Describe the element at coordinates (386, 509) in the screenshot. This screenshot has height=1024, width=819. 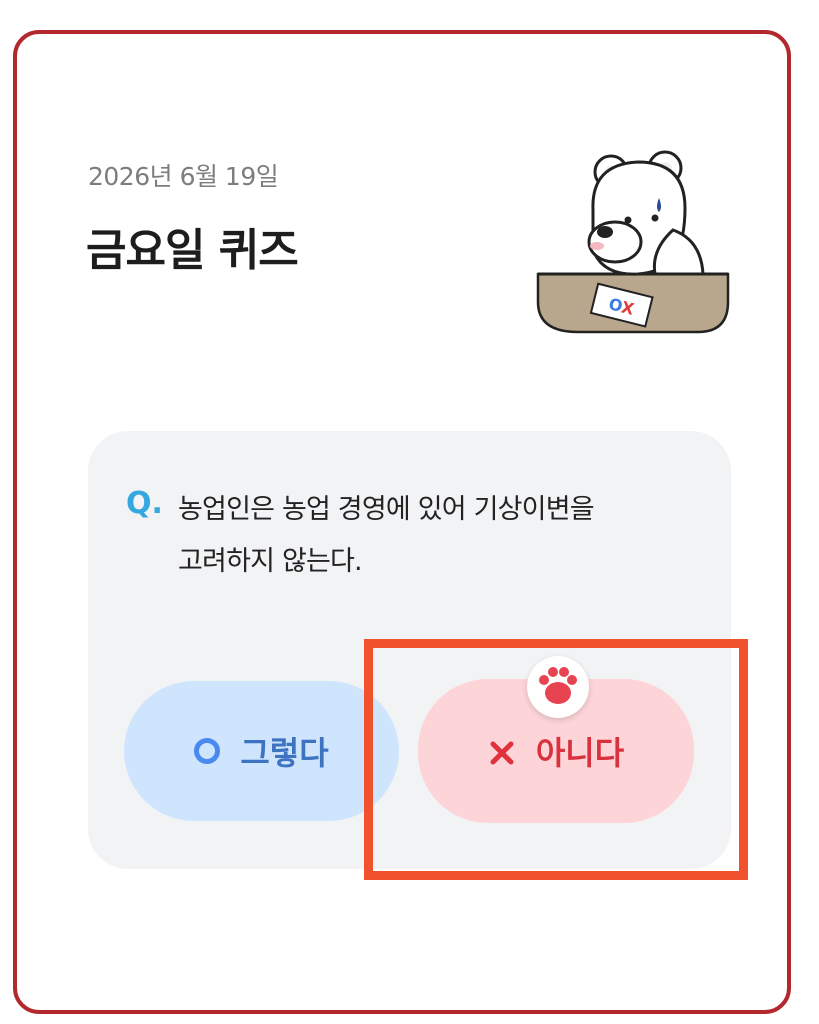
I see `question-line-1: 농업인은 농업 경영에 있어 기상이변을` at that location.